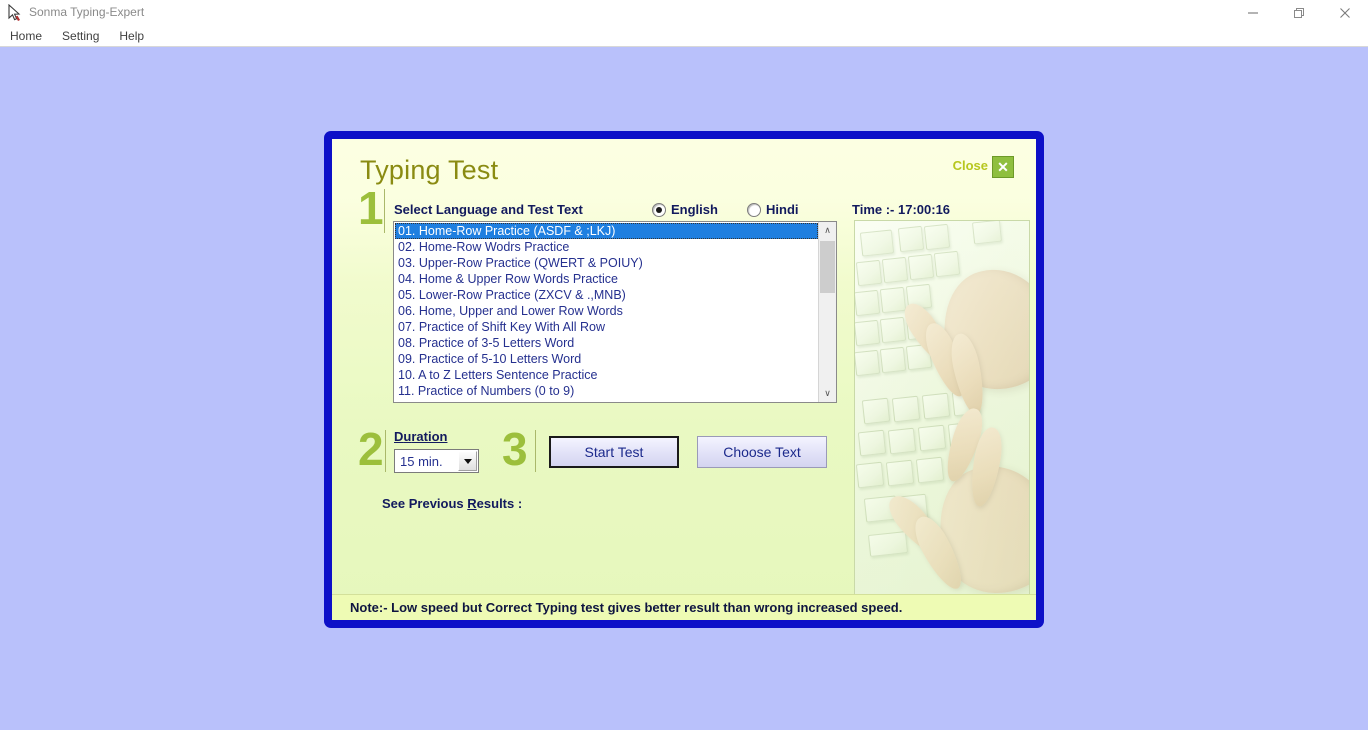 The height and width of the screenshot is (730, 1368). I want to click on scroll-up-icon: ∧, so click(827, 230).